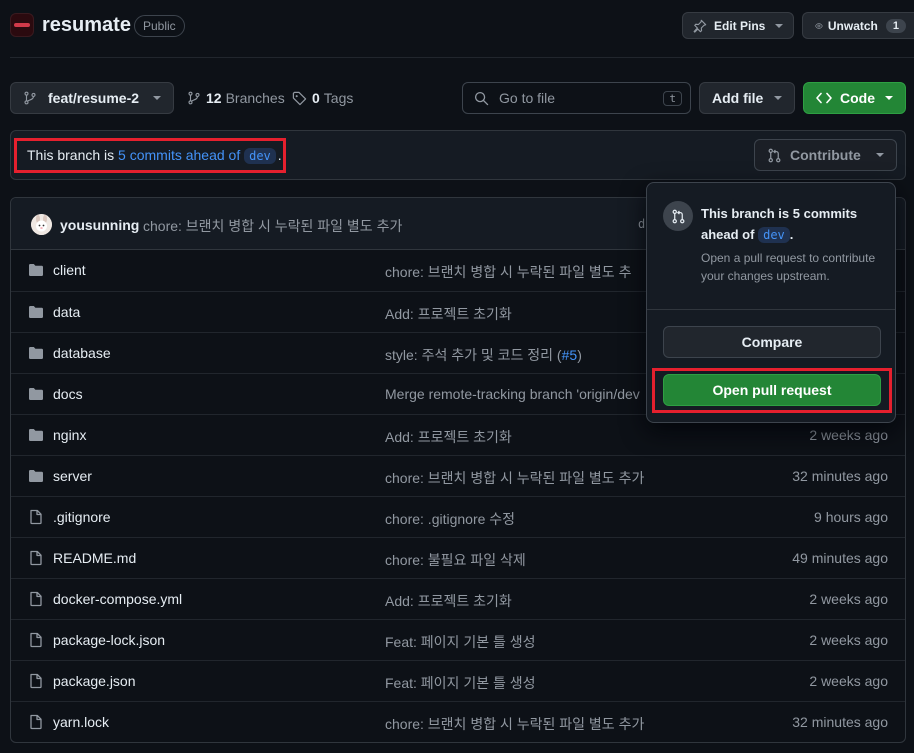 Image resolution: width=914 pixels, height=753 pixels. What do you see at coordinates (94, 558) in the screenshot?
I see `file-name-link: README.md` at bounding box center [94, 558].